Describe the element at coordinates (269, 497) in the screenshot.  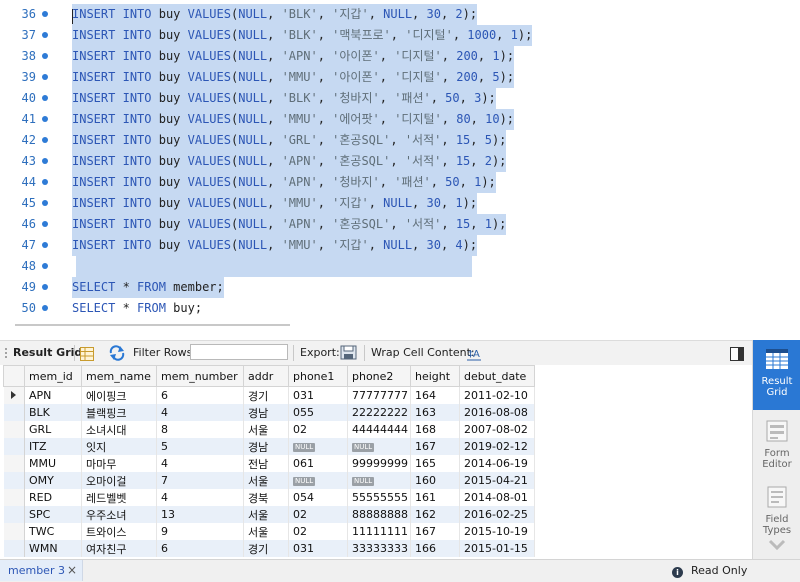
I see `table-row: RED 레드벨벳 4 경북 054 55555555 161 2014-08-01` at that location.